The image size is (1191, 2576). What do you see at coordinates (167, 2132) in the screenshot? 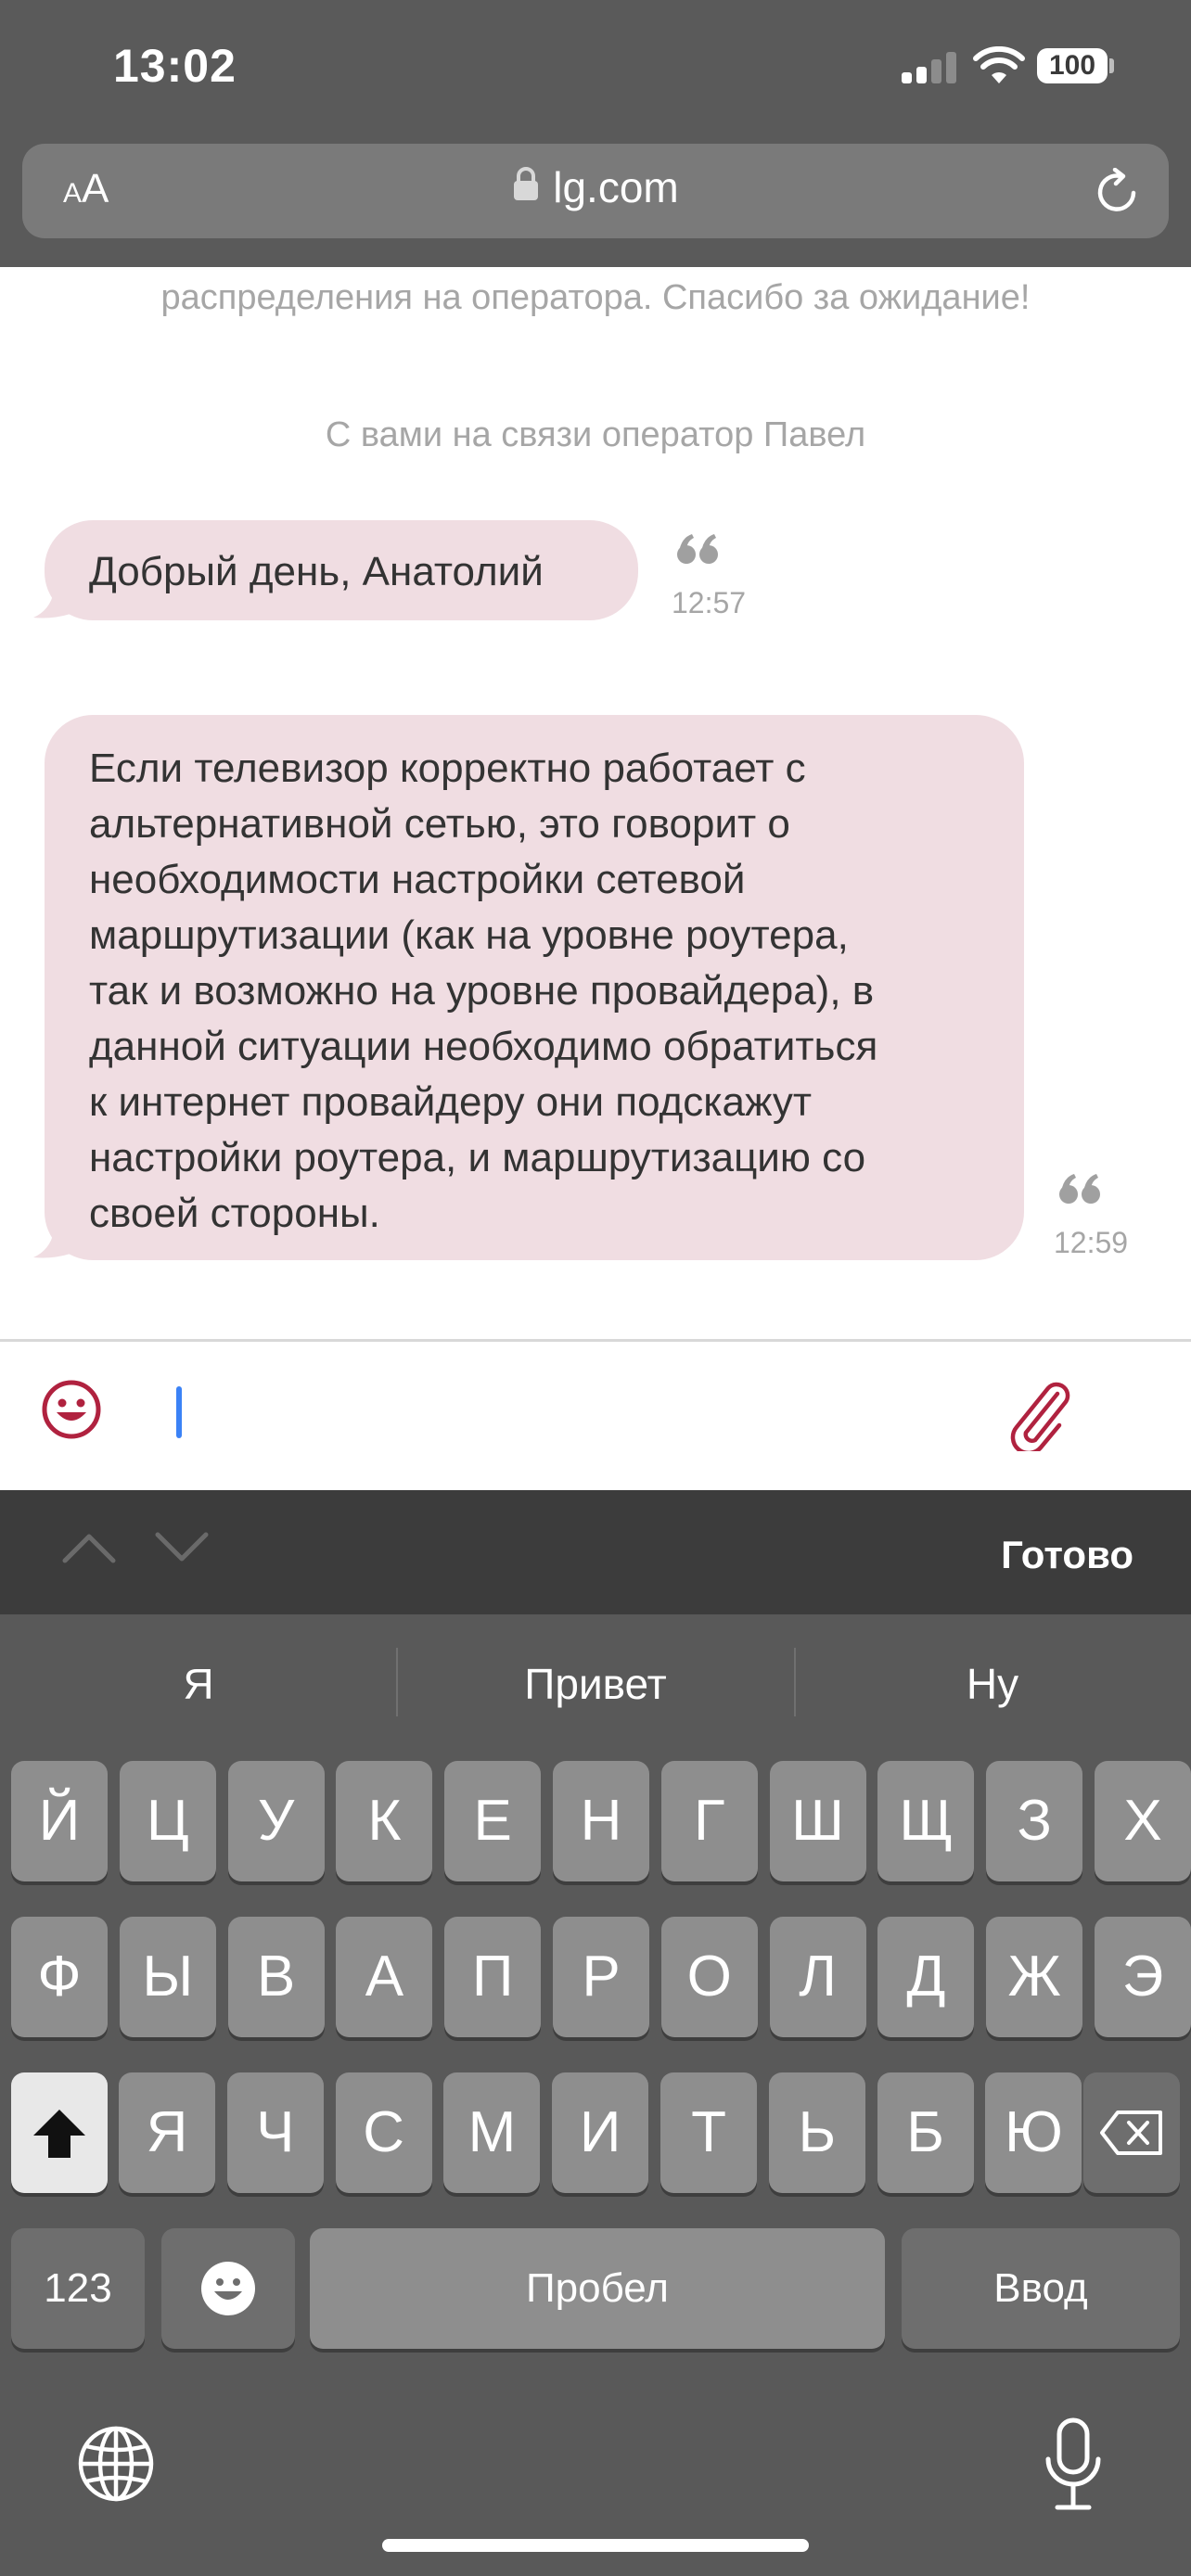
I see `key-1: Я` at bounding box center [167, 2132].